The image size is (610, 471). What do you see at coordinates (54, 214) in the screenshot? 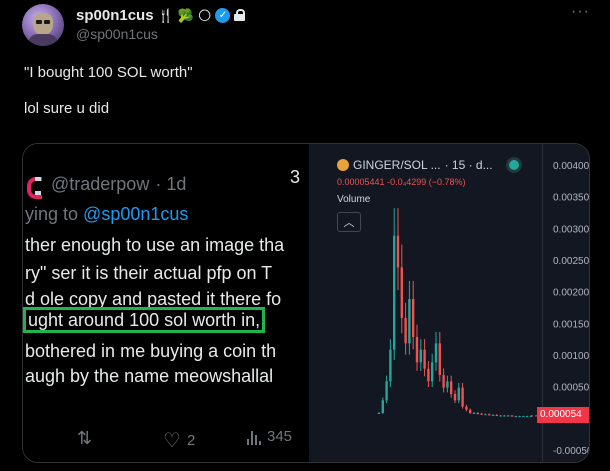
I see `replying-prefix: ying to` at bounding box center [54, 214].